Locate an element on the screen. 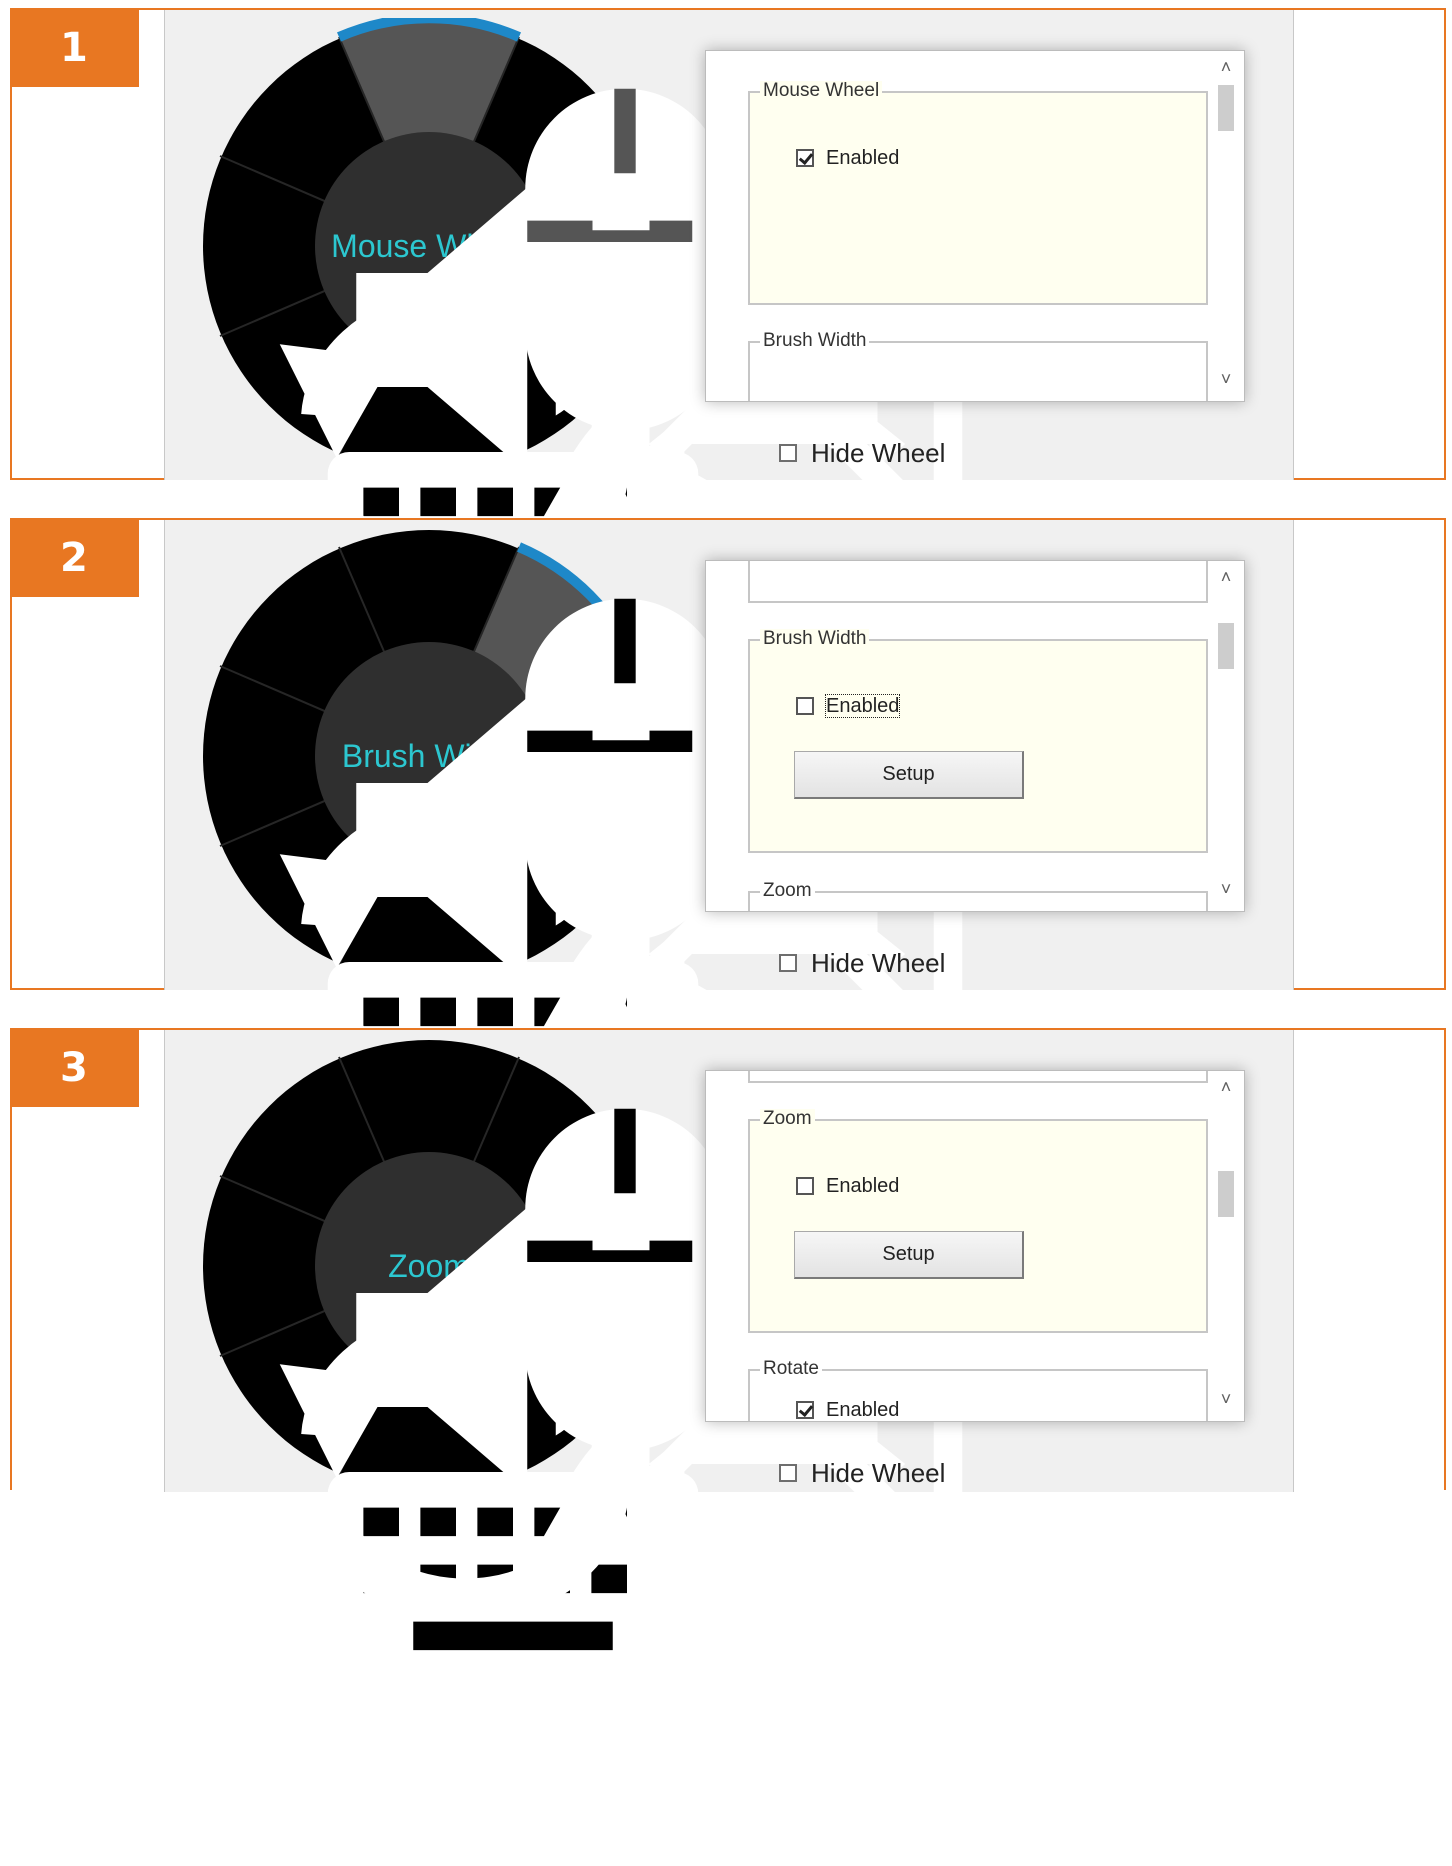  settings-listbox: Zoom Enabled Setup Rotate Enabled ˄ ˅ is located at coordinates (975, 1246).